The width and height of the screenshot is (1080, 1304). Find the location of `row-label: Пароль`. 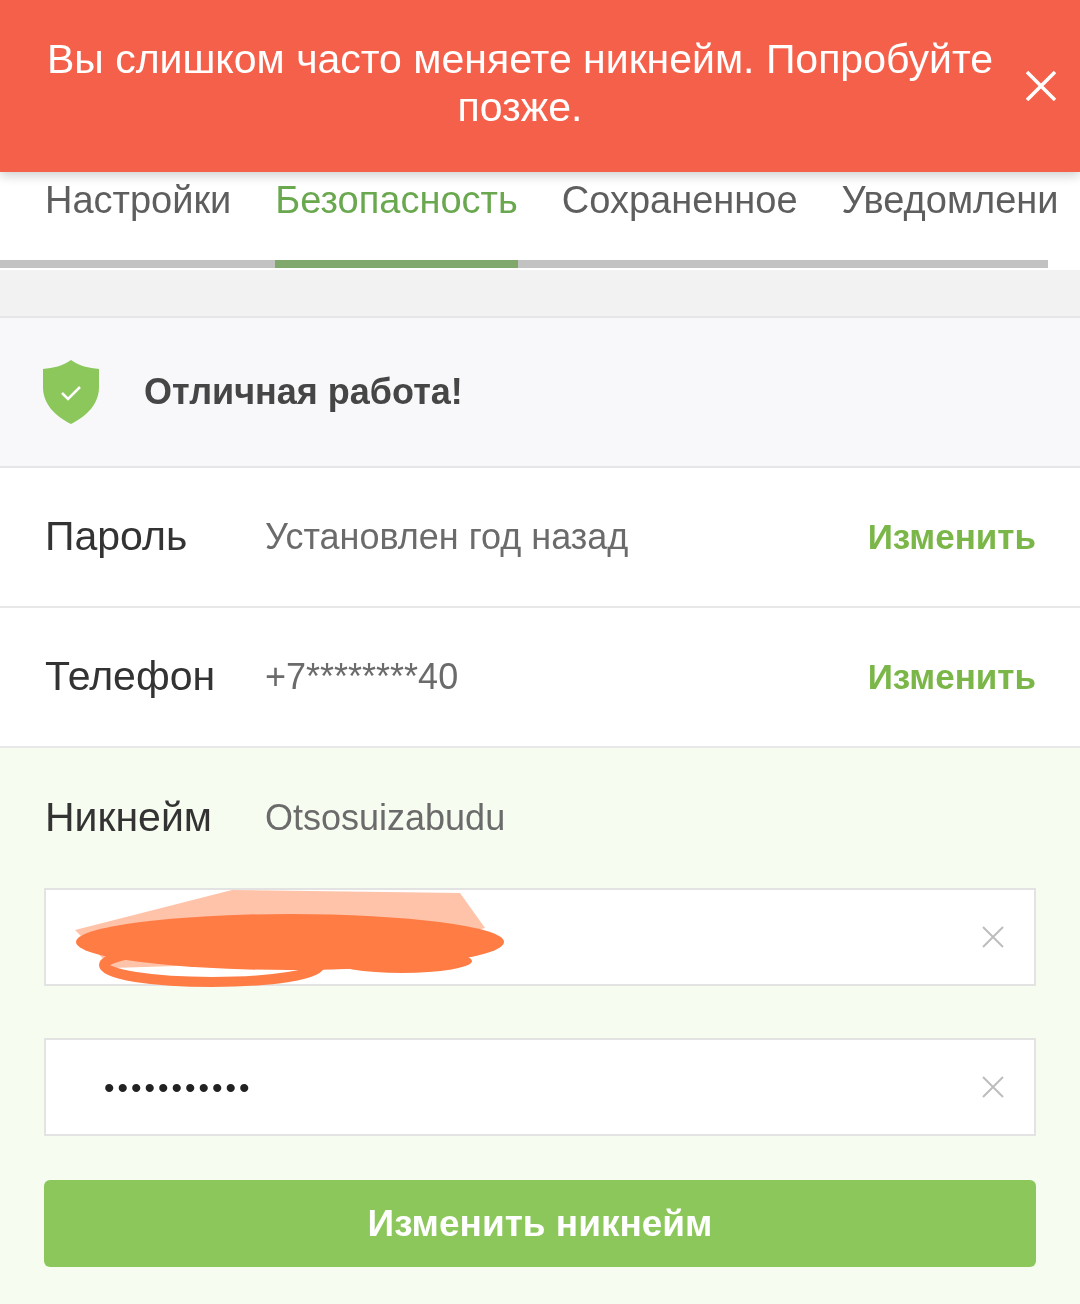

row-label: Пароль is located at coordinates (117, 537).